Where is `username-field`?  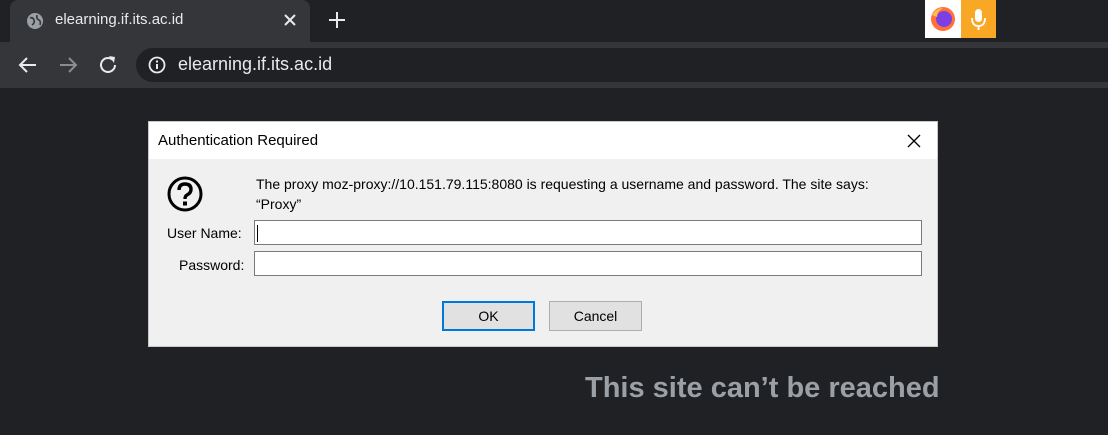
username-field is located at coordinates (588, 232).